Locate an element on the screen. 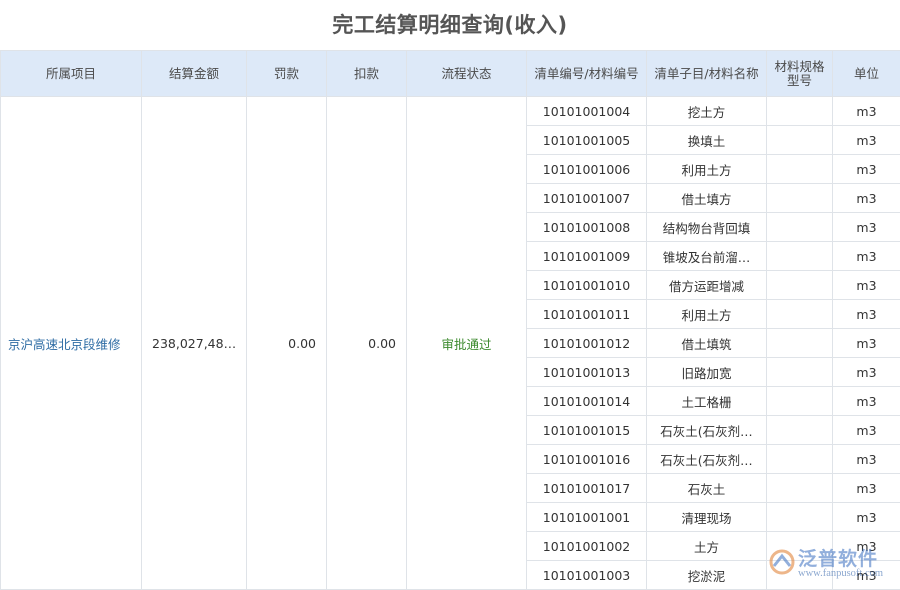 This screenshot has height=590, width=900. item-name-cell: 石灰土 is located at coordinates (706, 488).